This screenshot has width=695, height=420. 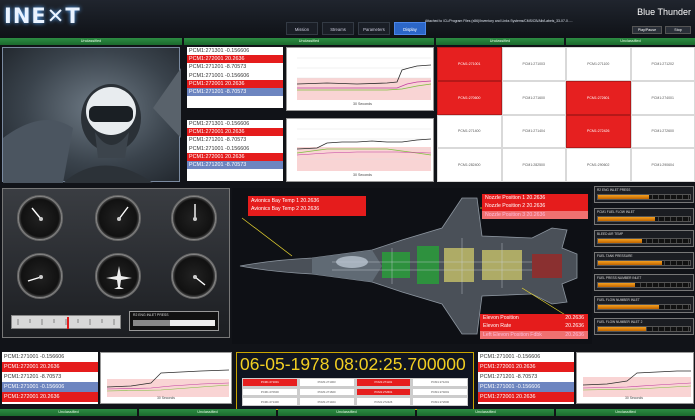 What do you see at coordinates (374, 28) in the screenshot?
I see `nav-parameters-button: Parameters` at bounding box center [374, 28].